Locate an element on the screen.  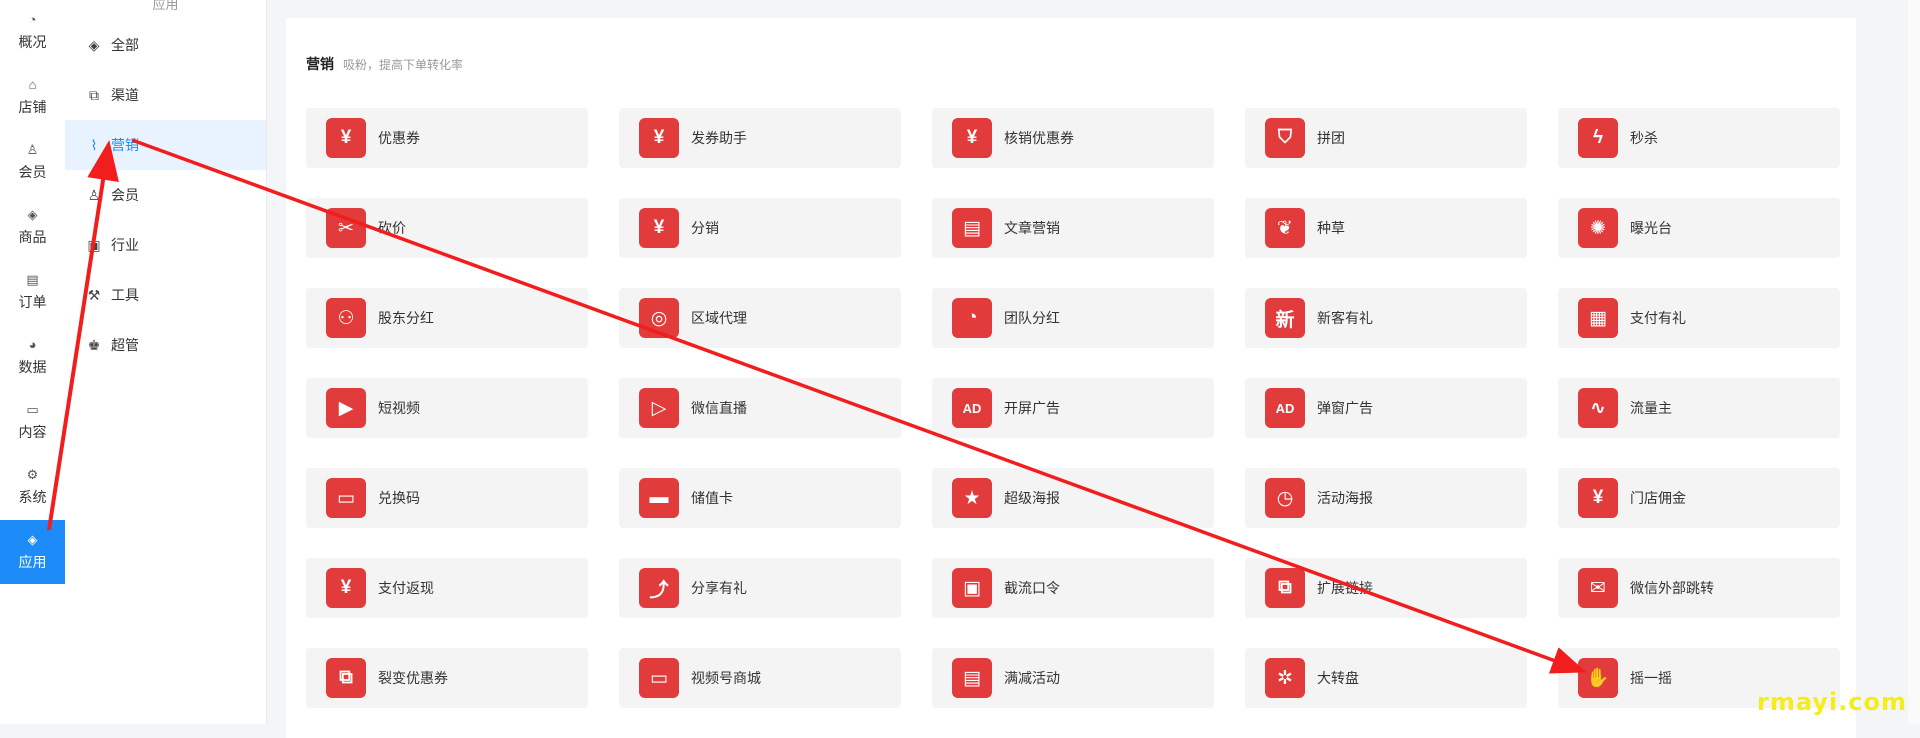
app-card: ★ 超级海报 is located at coordinates (1073, 498).